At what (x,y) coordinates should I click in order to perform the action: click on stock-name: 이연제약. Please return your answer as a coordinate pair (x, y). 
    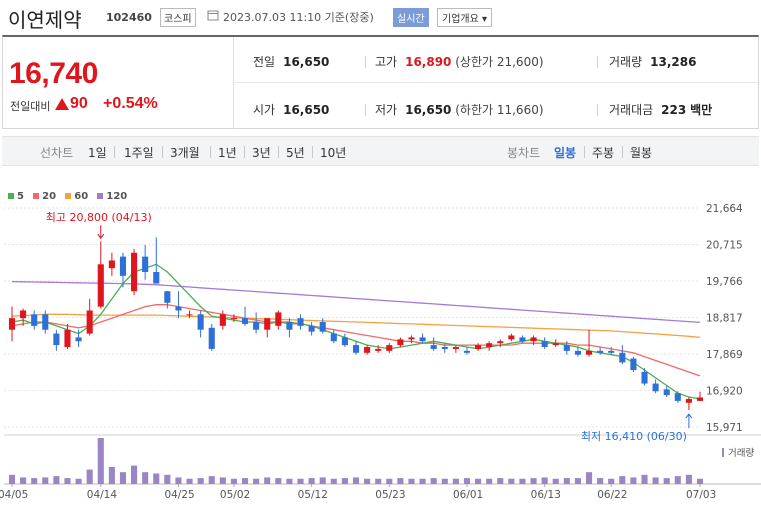
    Looking at the image, I should click on (45, 20).